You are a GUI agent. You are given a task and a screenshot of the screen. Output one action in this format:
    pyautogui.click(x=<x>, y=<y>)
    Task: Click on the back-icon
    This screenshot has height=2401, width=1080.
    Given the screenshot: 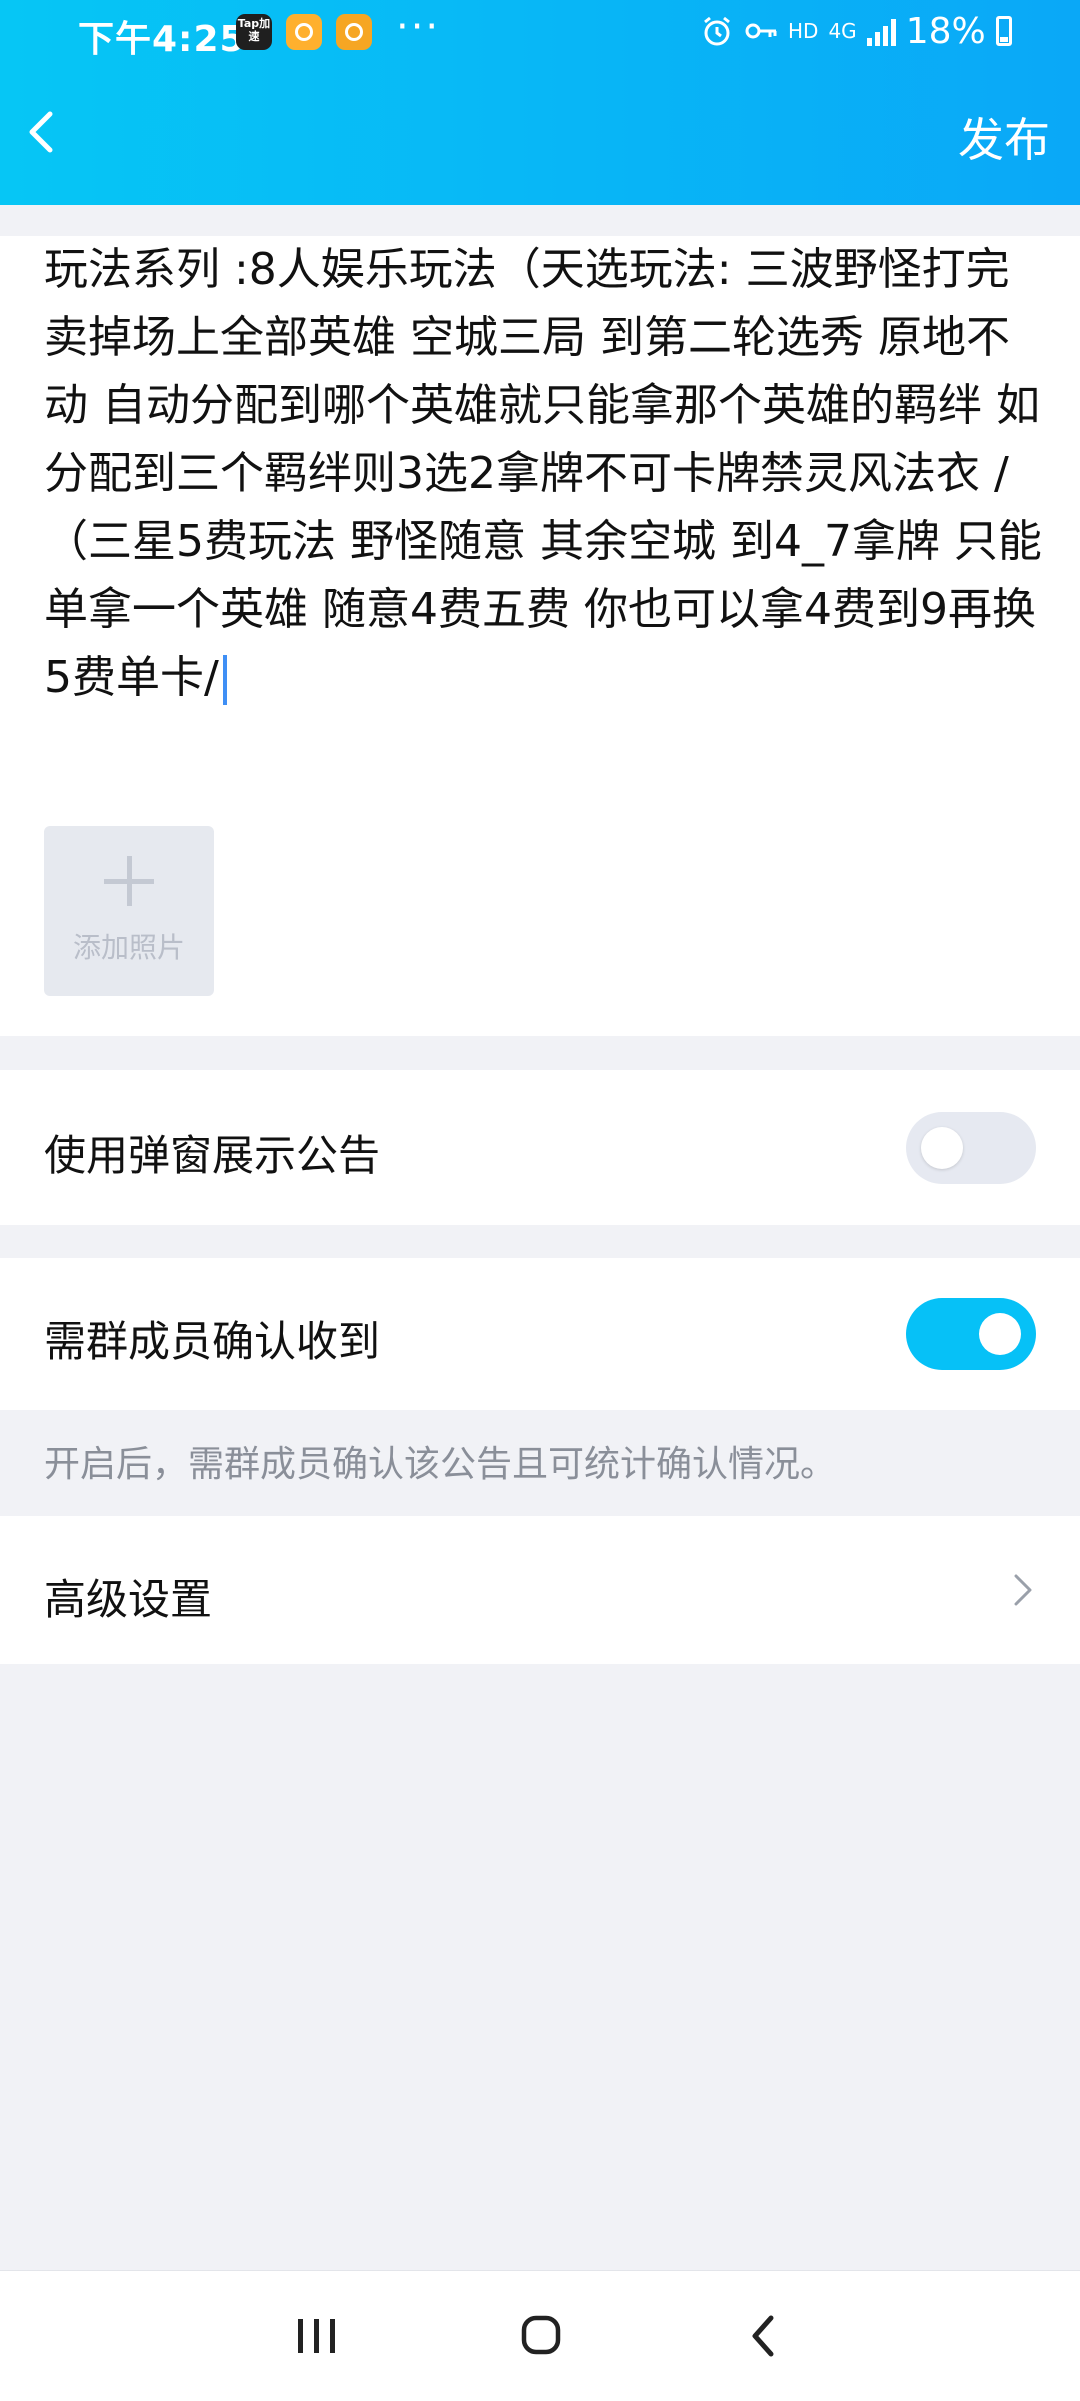 What is the action you would take?
    pyautogui.click(x=763, y=2336)
    